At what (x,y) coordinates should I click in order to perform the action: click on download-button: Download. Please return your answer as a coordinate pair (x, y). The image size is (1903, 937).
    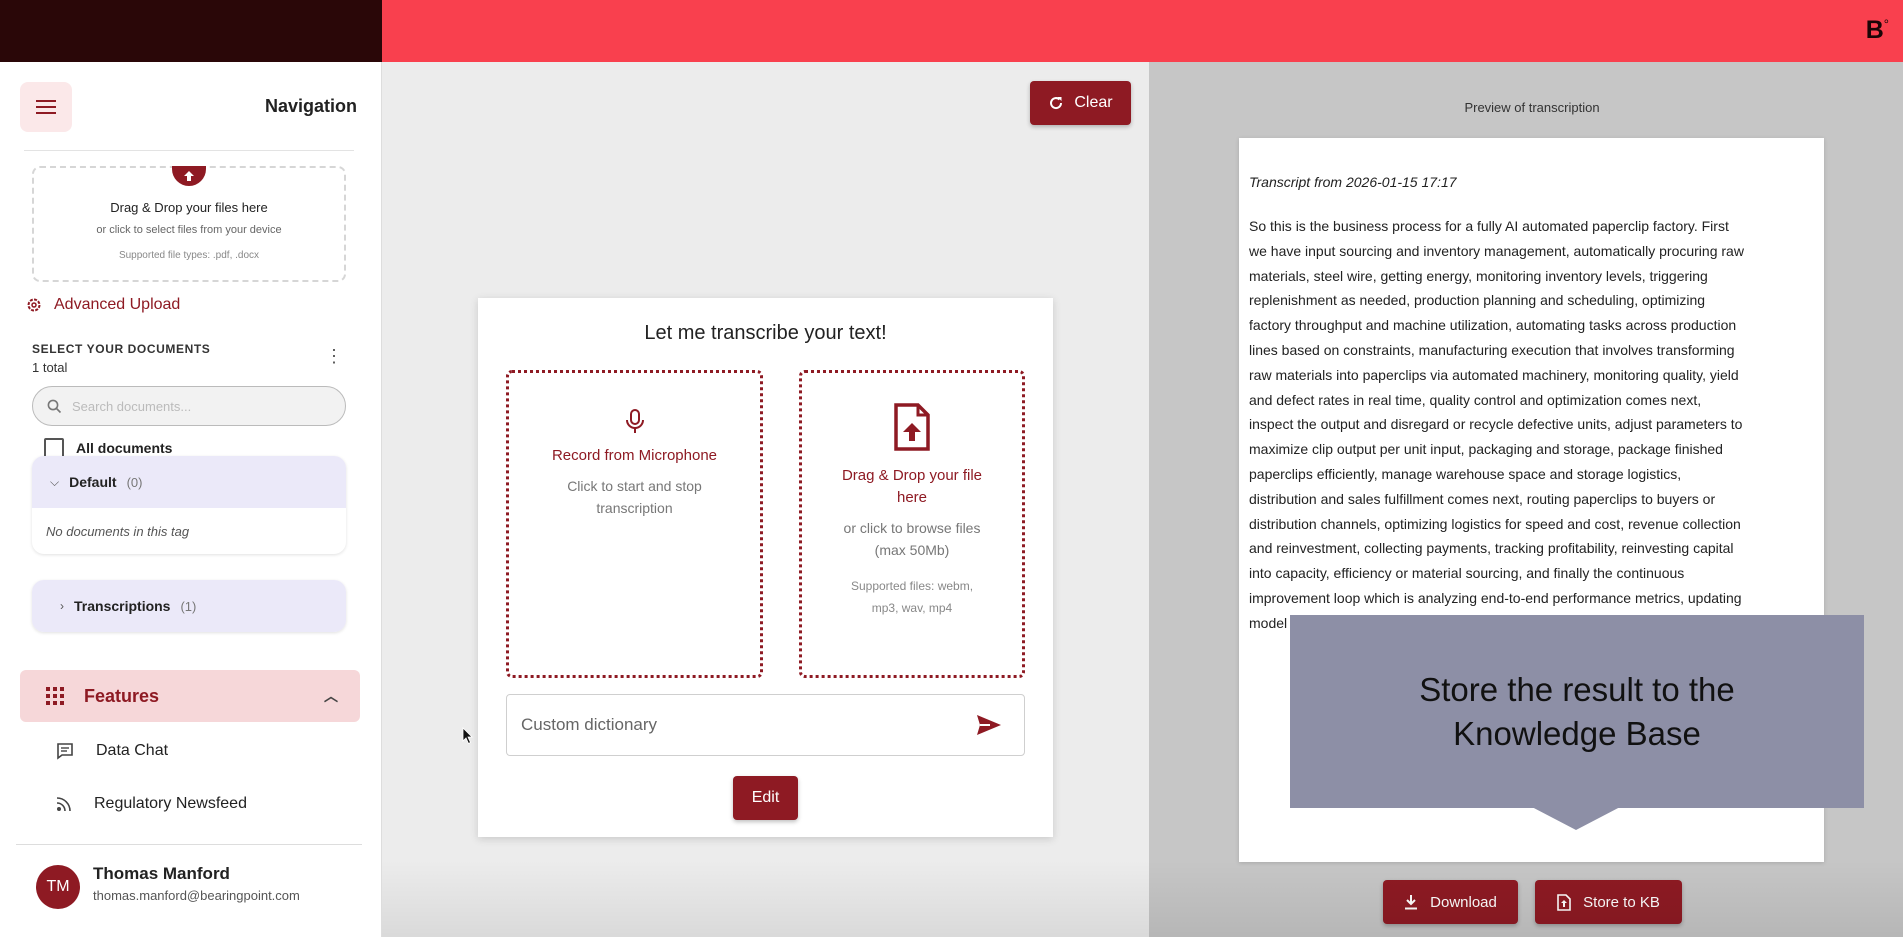
    Looking at the image, I should click on (1450, 902).